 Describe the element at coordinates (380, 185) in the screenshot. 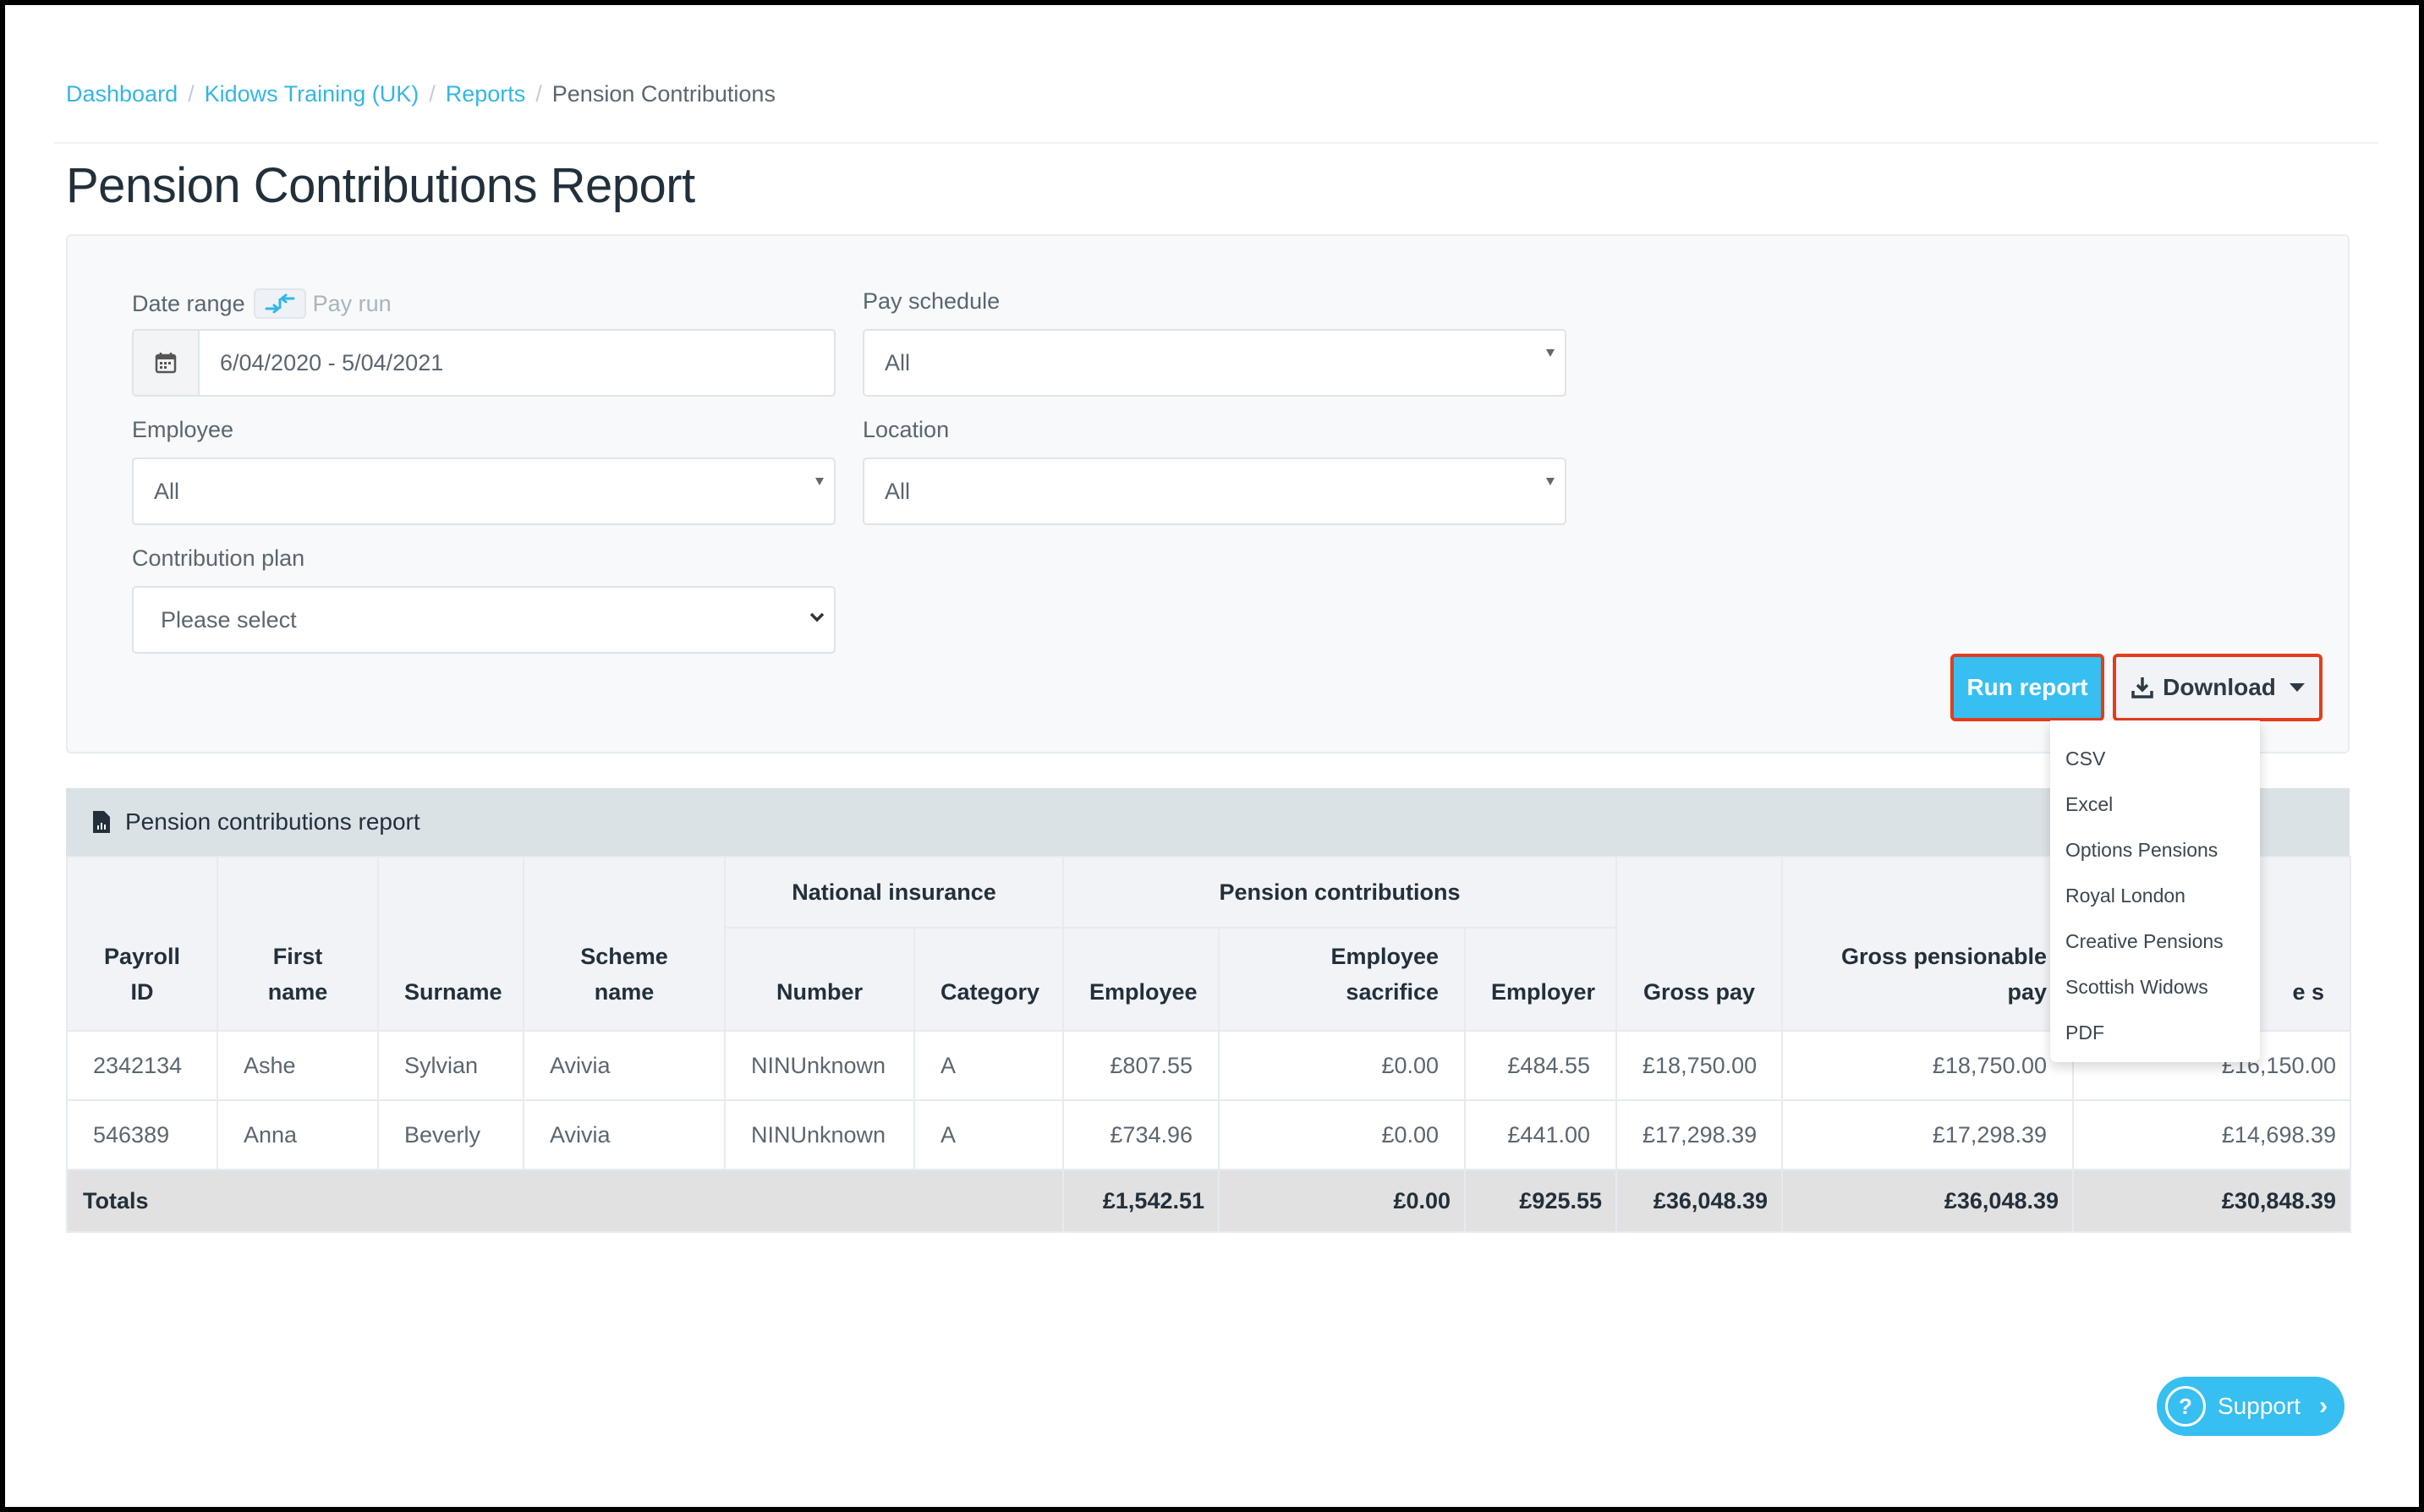

I see `page-title: Pension Contributions Report` at that location.